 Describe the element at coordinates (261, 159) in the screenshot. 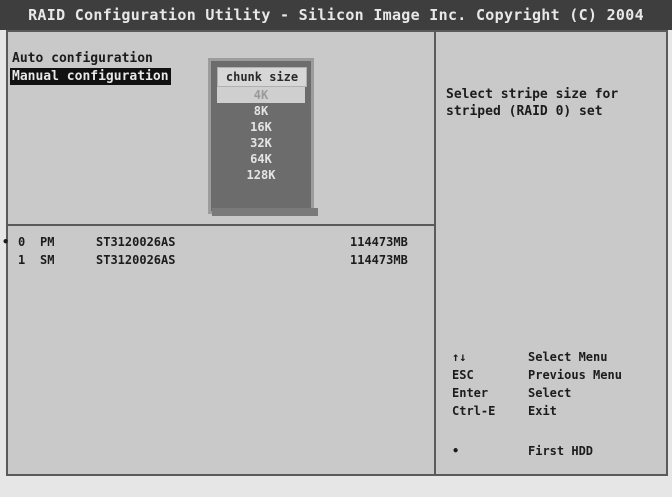

I see `chunk-option-64k: 64K` at that location.